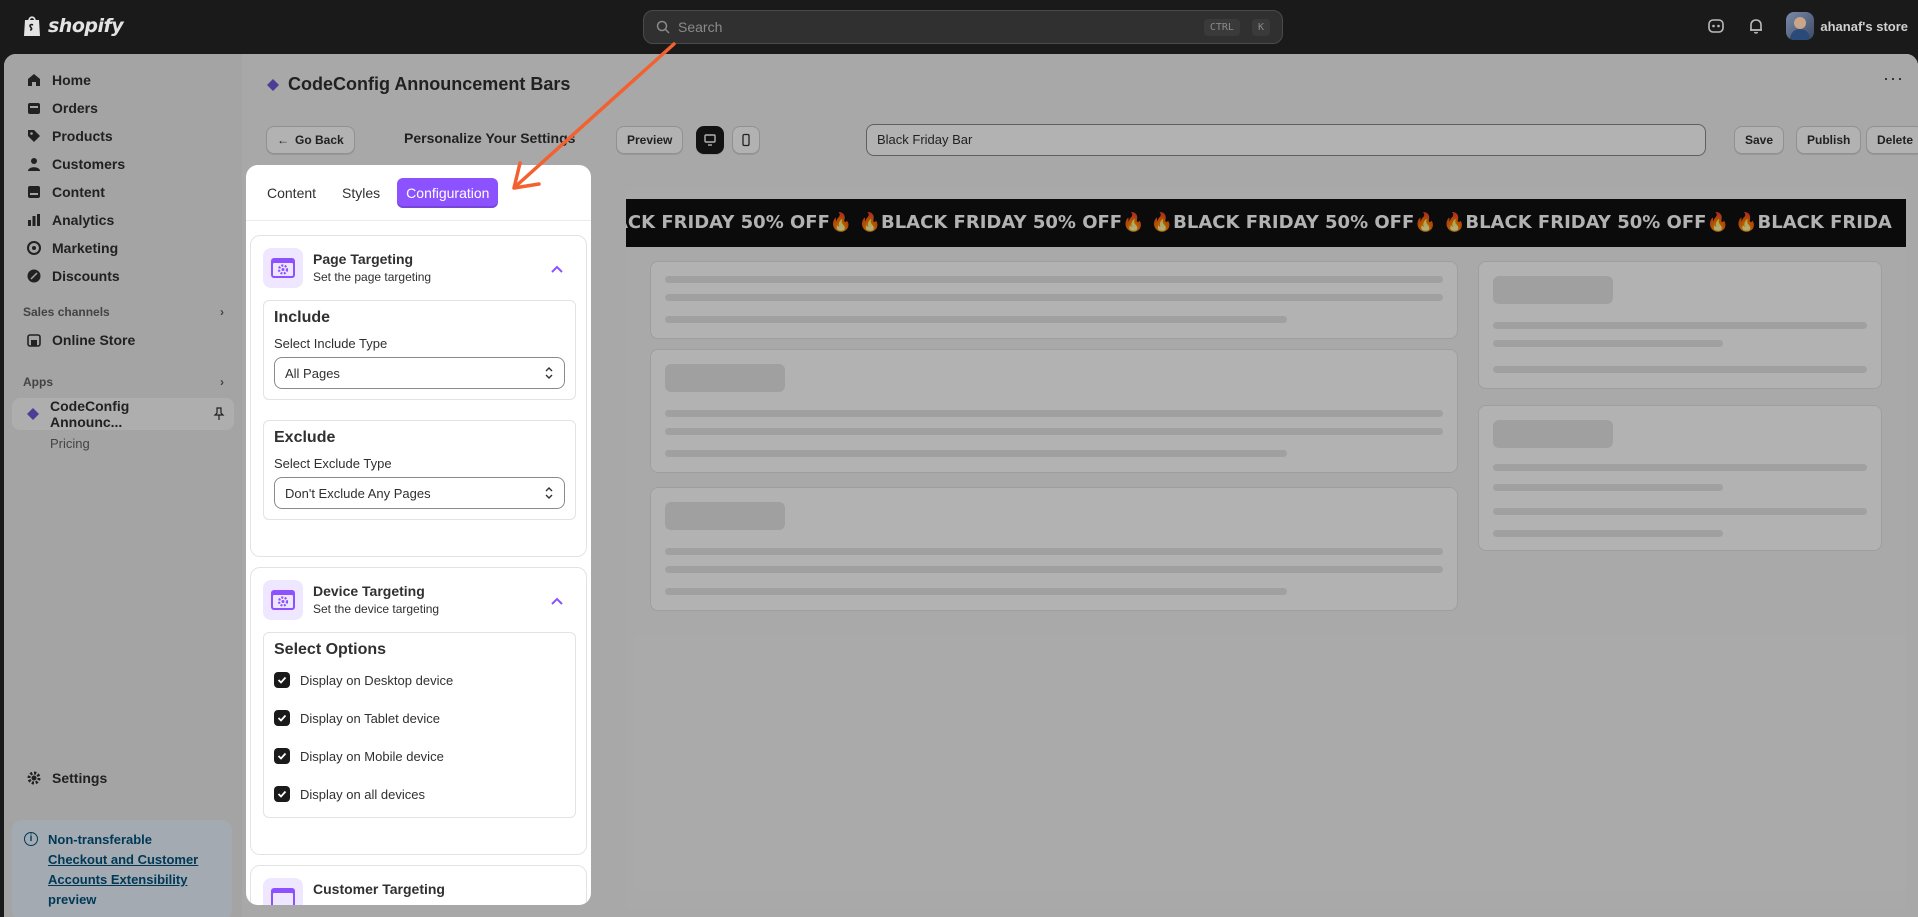  Describe the element at coordinates (123, 340) in the screenshot. I see `sidebar-item-online-store: Online Store` at that location.